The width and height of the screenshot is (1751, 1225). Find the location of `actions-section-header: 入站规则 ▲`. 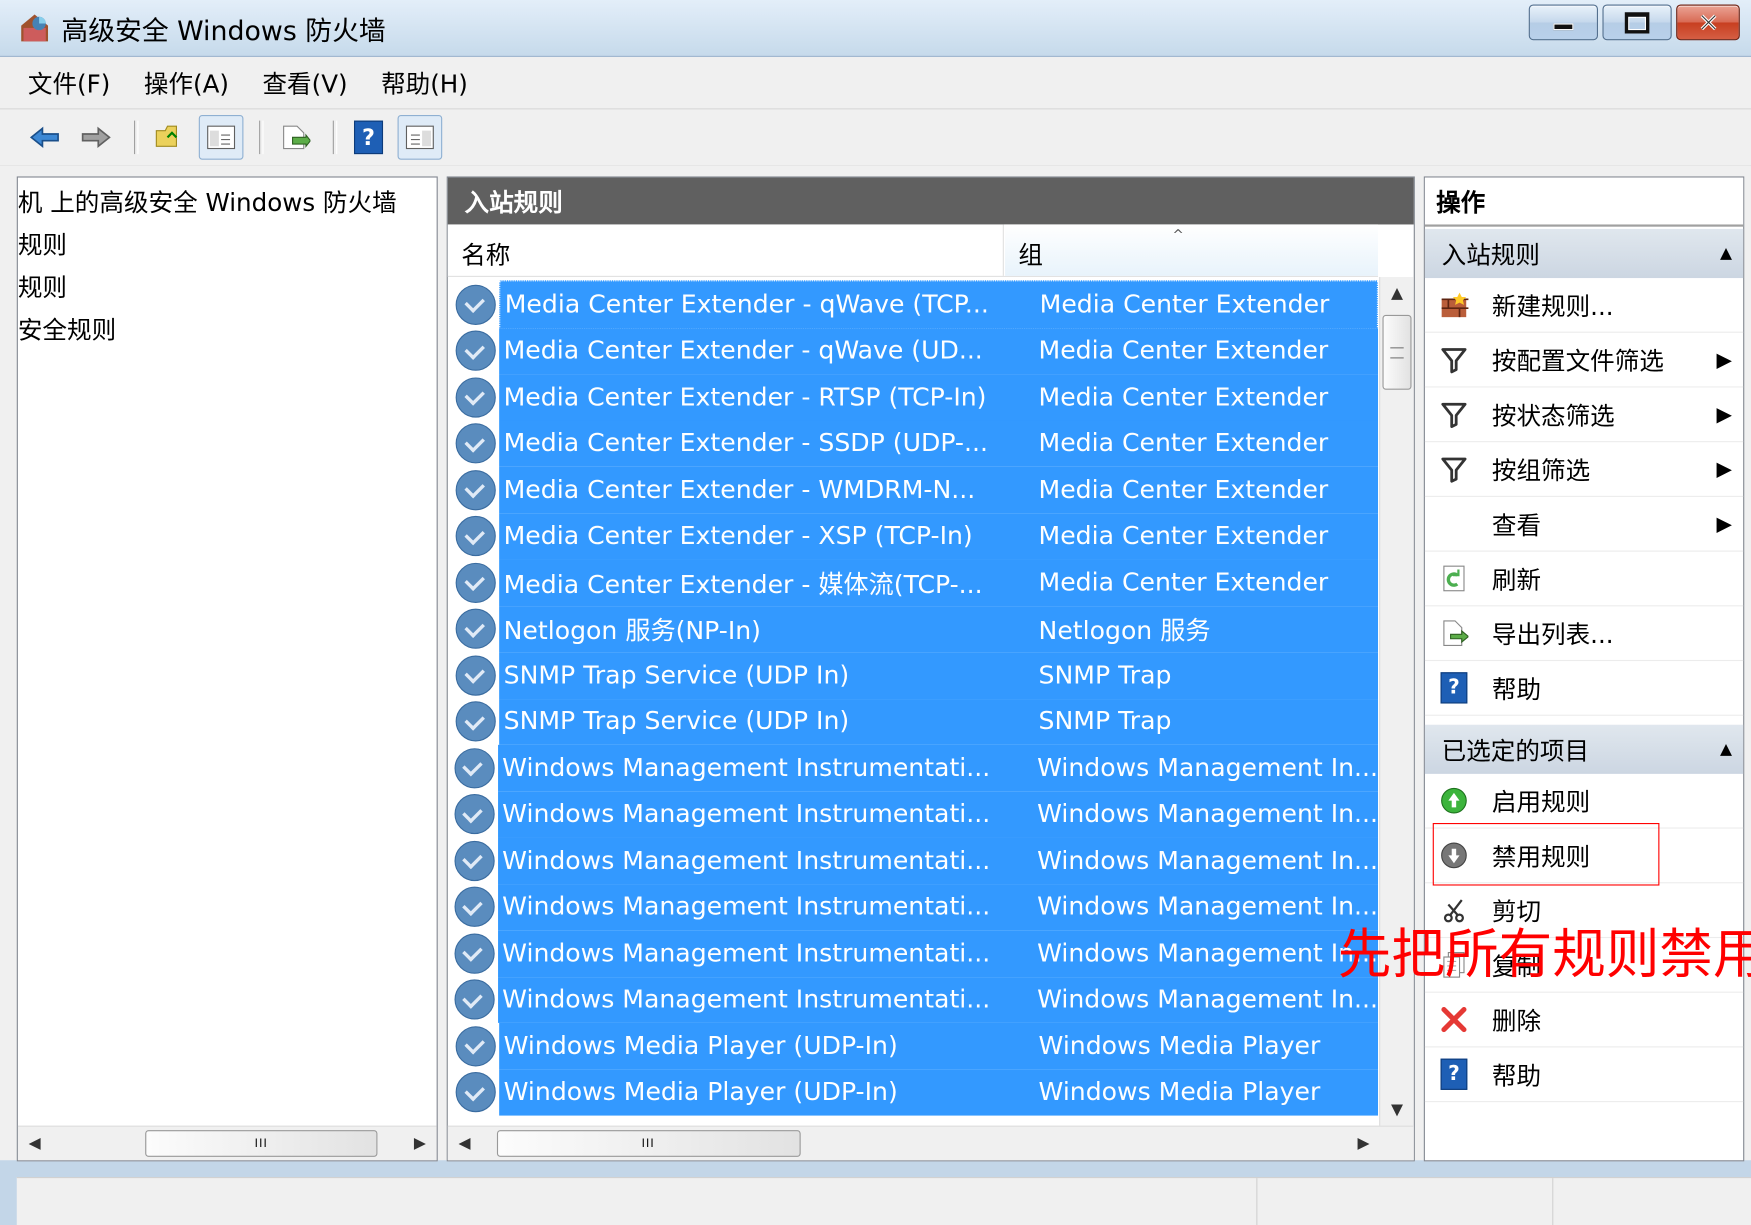

actions-section-header: 入站规则 ▲ is located at coordinates (1584, 253).